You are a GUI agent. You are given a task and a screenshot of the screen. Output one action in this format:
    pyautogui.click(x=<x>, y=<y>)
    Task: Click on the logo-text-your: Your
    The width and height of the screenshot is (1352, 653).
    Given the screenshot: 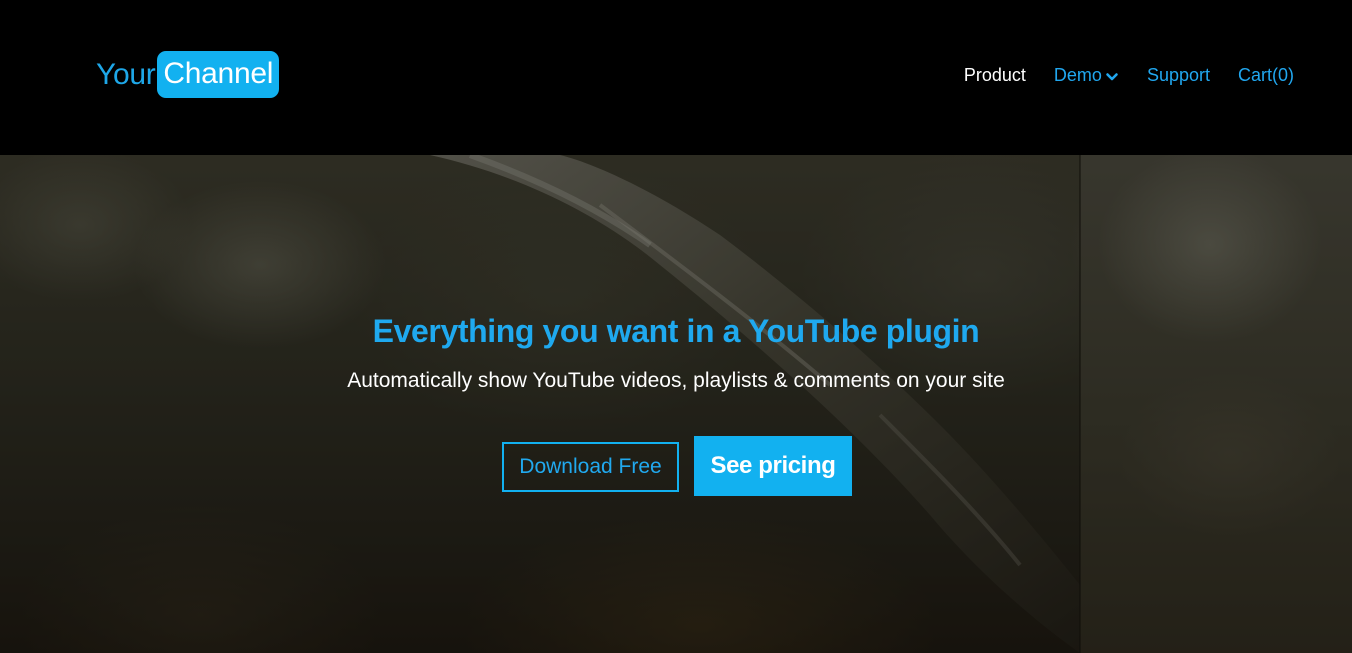 What is the action you would take?
    pyautogui.click(x=126, y=74)
    